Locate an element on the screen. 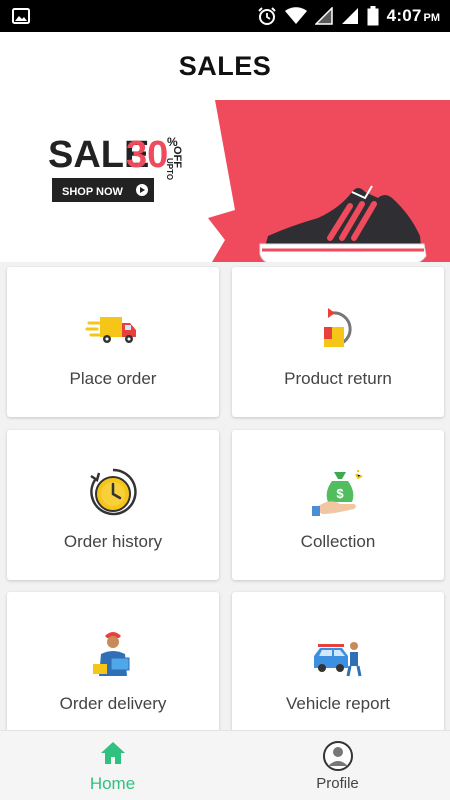 The image size is (450, 800). menu-card-vehicle-report: Vehicle report is located at coordinates (338, 661).